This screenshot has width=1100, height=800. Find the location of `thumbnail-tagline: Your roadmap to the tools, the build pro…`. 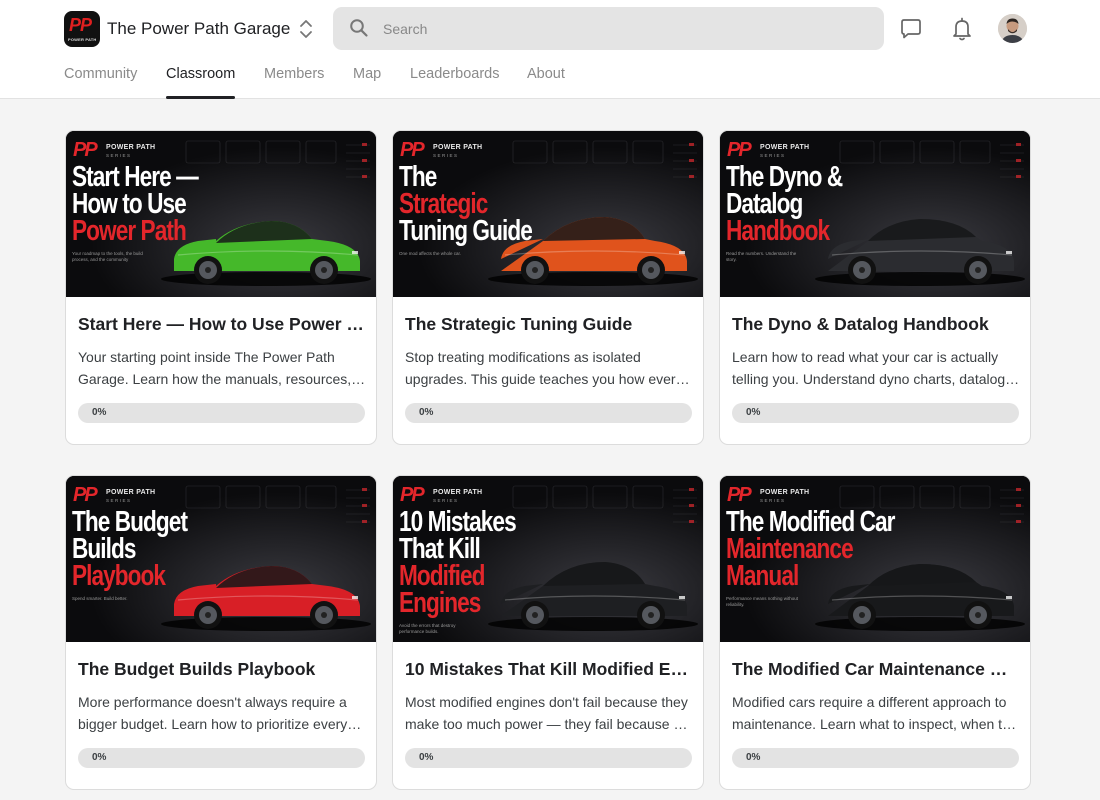

thumbnail-tagline: Your roadmap to the tools, the build pro… is located at coordinates (107, 256).